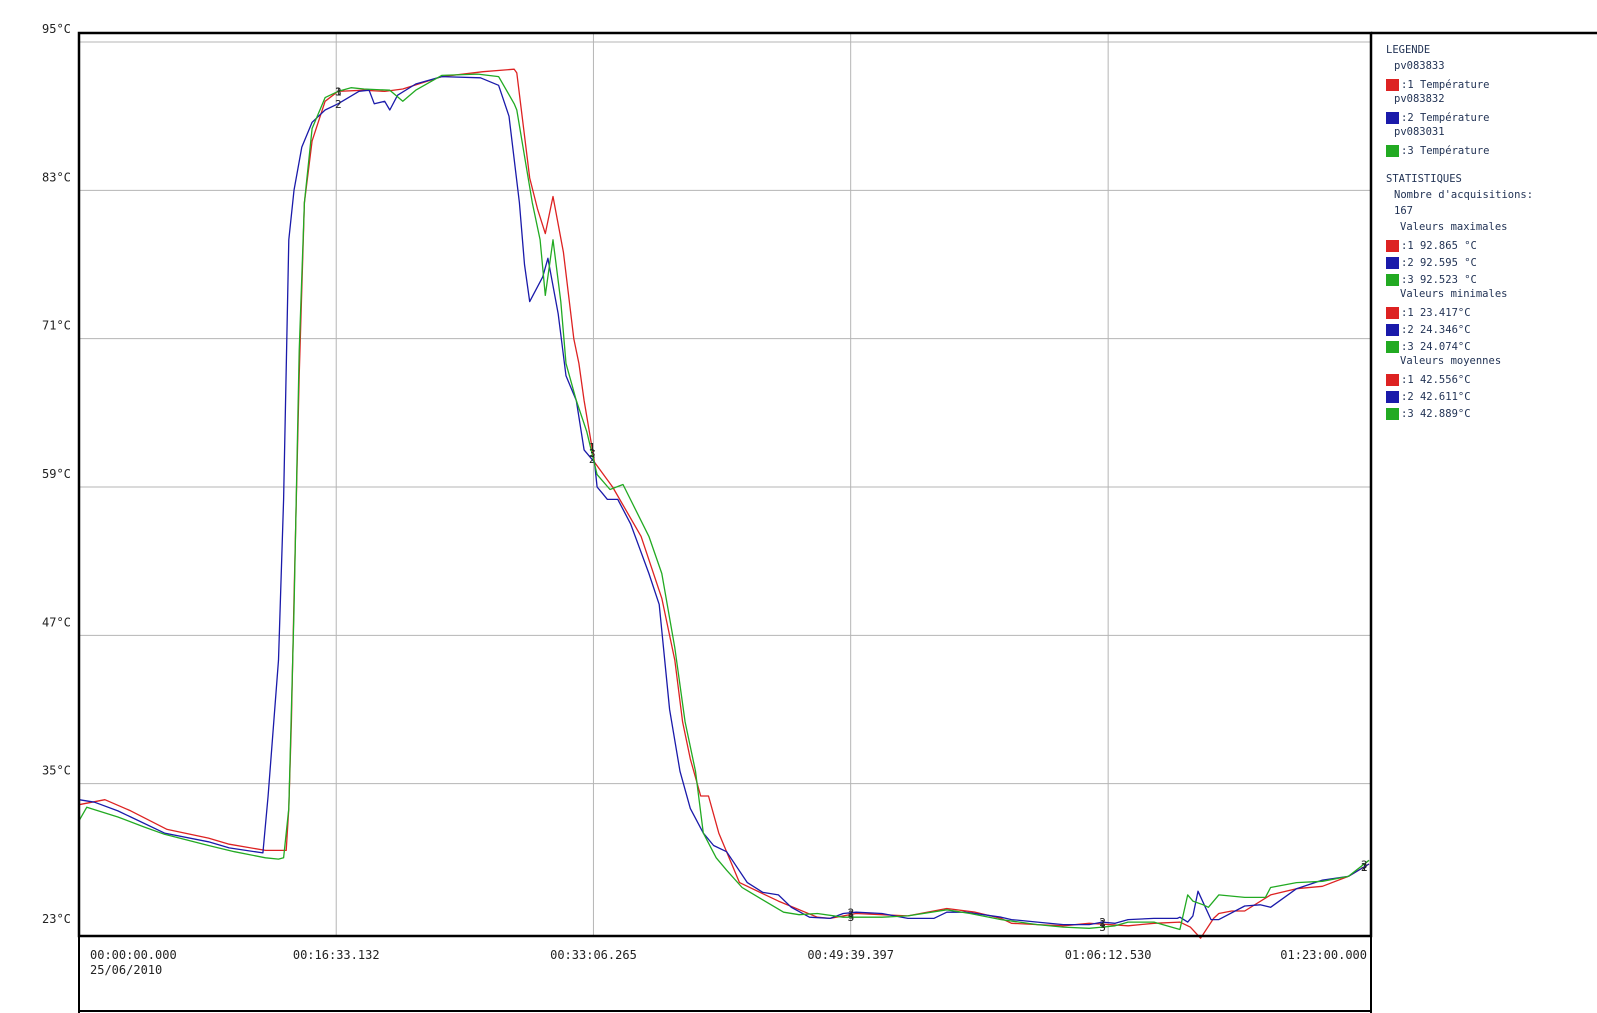 This screenshot has height=1013, width=1597. I want to click on x-tick-label: 01:23:00.000, so click(1323, 955).